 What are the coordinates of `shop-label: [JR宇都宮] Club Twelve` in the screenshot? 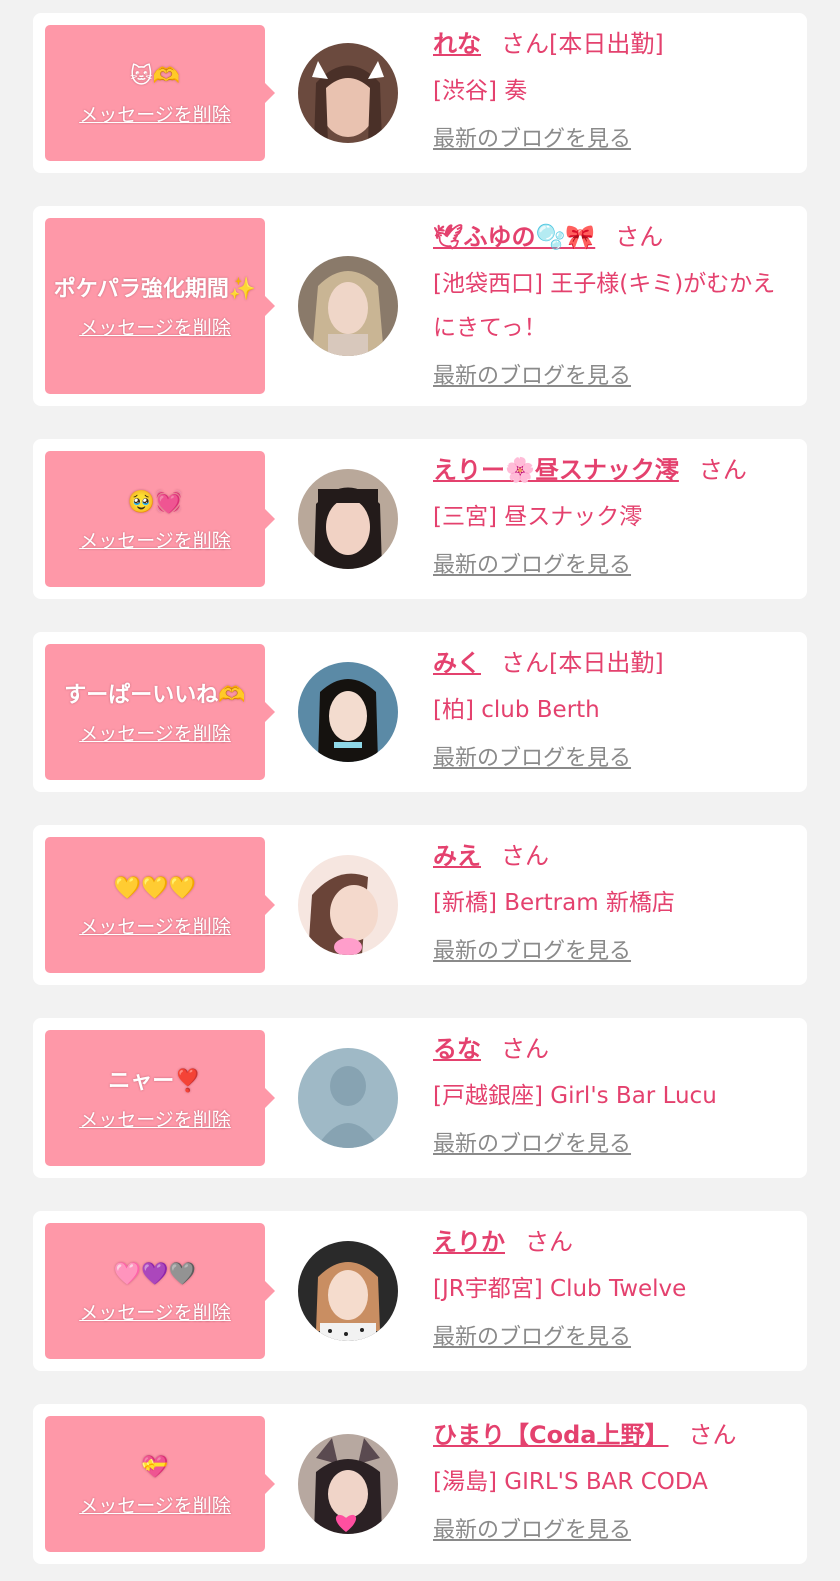 It's located at (560, 1289).